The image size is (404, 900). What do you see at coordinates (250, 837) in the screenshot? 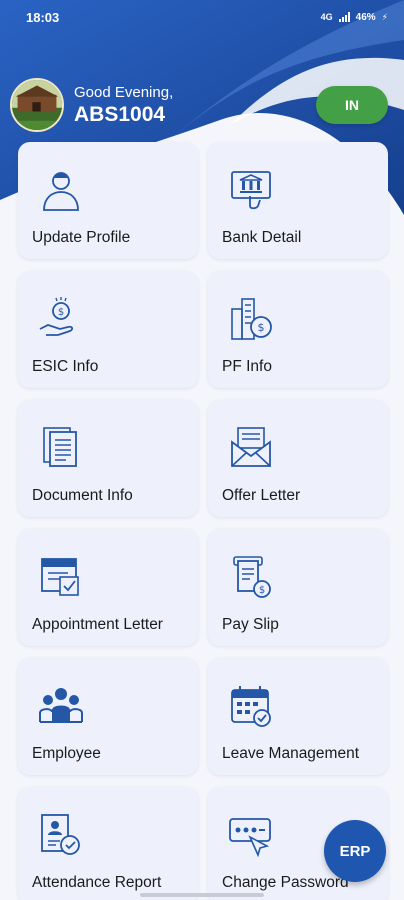
I see `password-icon` at bounding box center [250, 837].